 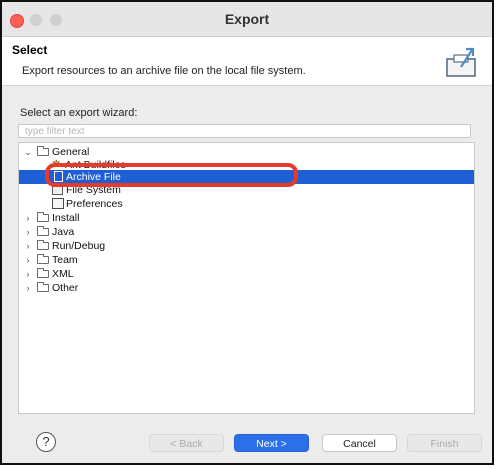 I want to click on back-button: < Back, so click(x=186, y=443).